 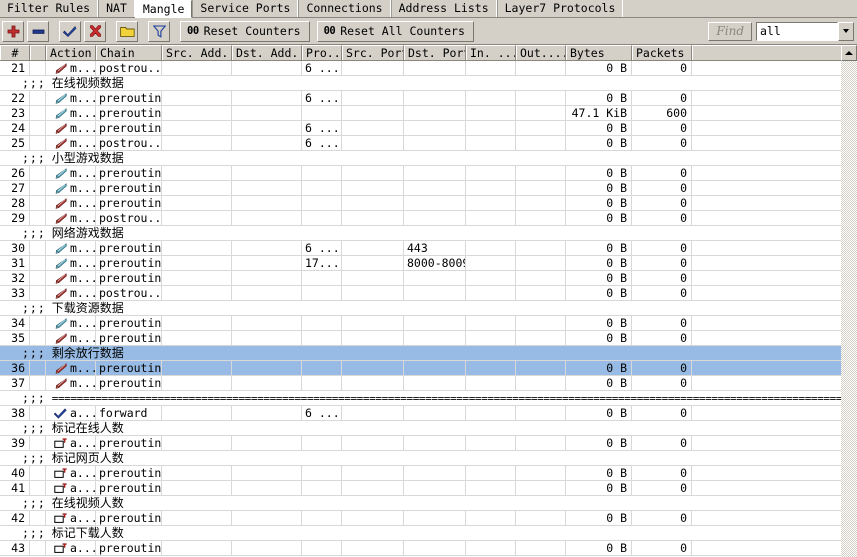 What do you see at coordinates (344, 8) in the screenshot?
I see `tab-connections: Connections` at bounding box center [344, 8].